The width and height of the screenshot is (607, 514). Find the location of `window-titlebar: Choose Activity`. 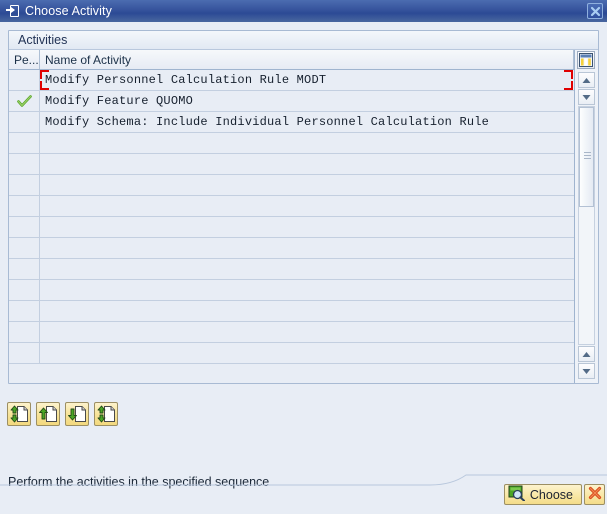

window-titlebar: Choose Activity is located at coordinates (303, 11).